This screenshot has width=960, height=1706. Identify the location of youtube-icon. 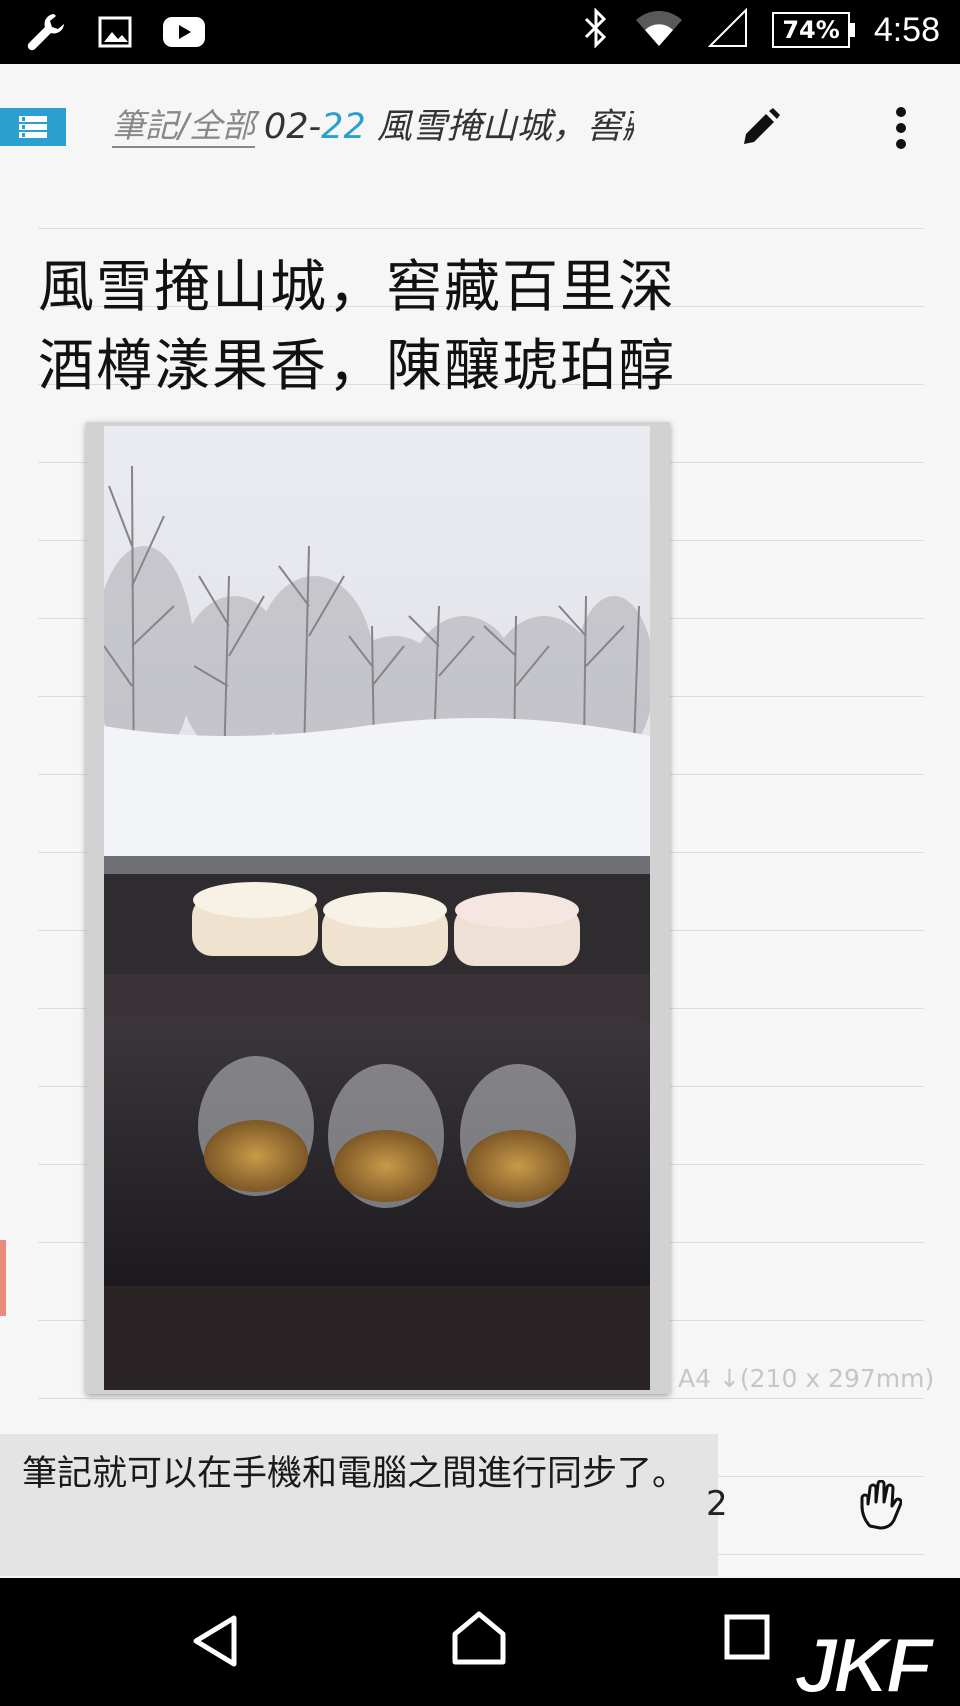
(184, 34).